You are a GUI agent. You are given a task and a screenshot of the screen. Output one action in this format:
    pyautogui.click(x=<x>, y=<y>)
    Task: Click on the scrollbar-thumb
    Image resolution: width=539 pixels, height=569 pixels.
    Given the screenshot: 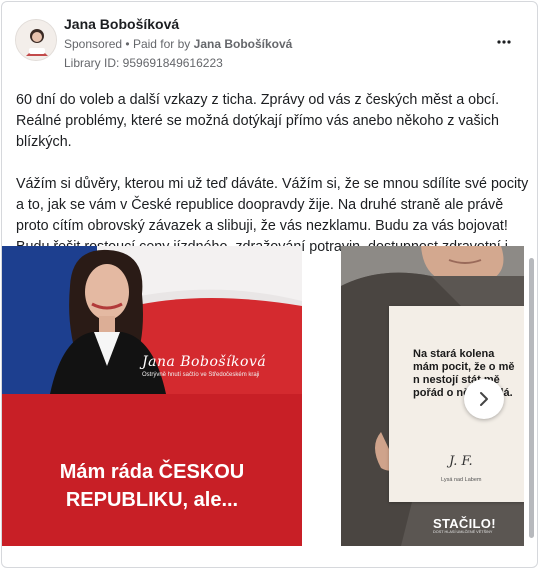 What is the action you would take?
    pyautogui.click(x=531, y=398)
    